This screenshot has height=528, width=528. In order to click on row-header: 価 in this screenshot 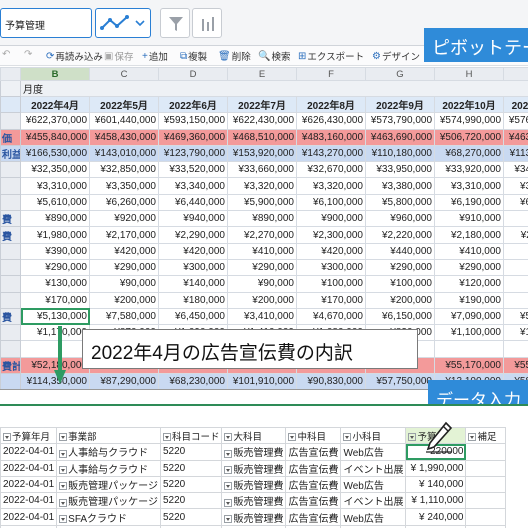, I will do `click(10, 137)`.